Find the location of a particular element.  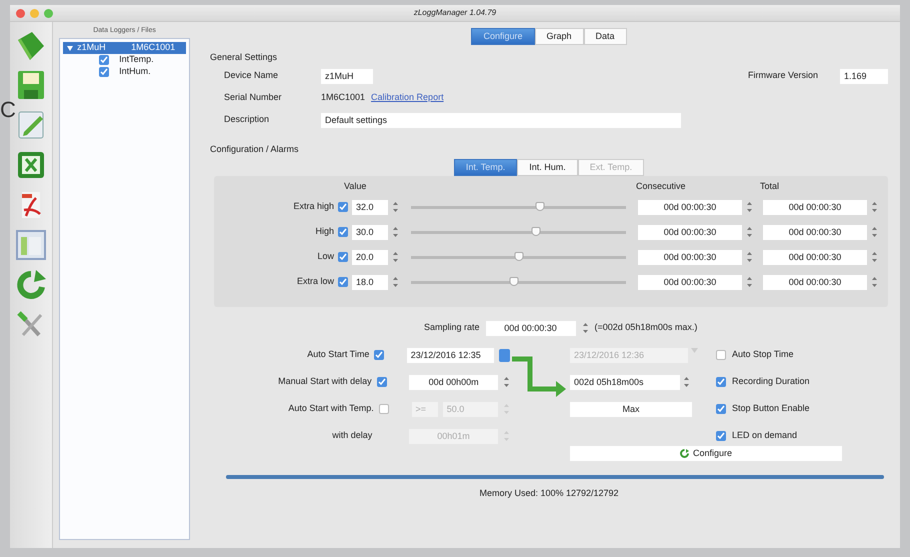

field-label: Description is located at coordinates (246, 119).